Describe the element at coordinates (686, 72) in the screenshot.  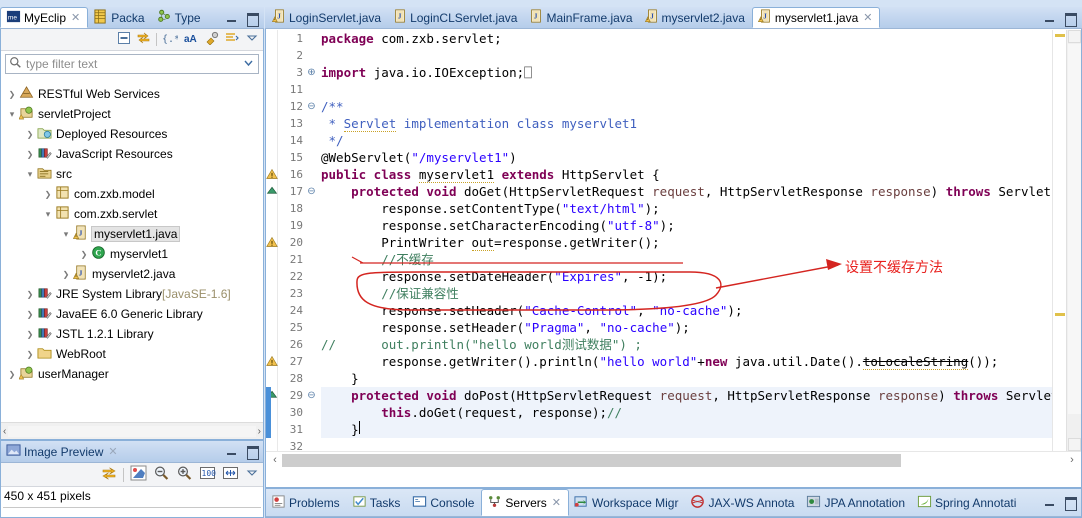
I see `code-line: import java.io.IOException;⎕` at that location.